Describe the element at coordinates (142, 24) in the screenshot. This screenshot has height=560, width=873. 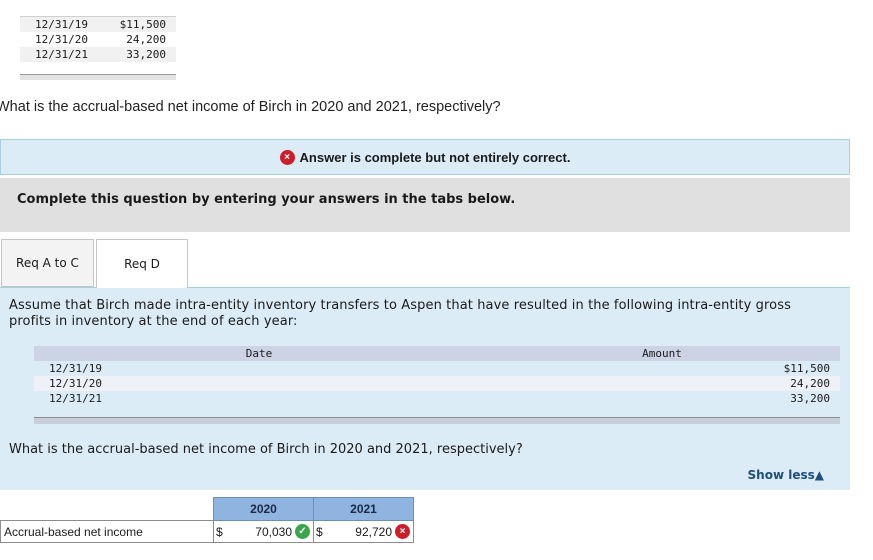
I see `row-value: $11,500` at that location.